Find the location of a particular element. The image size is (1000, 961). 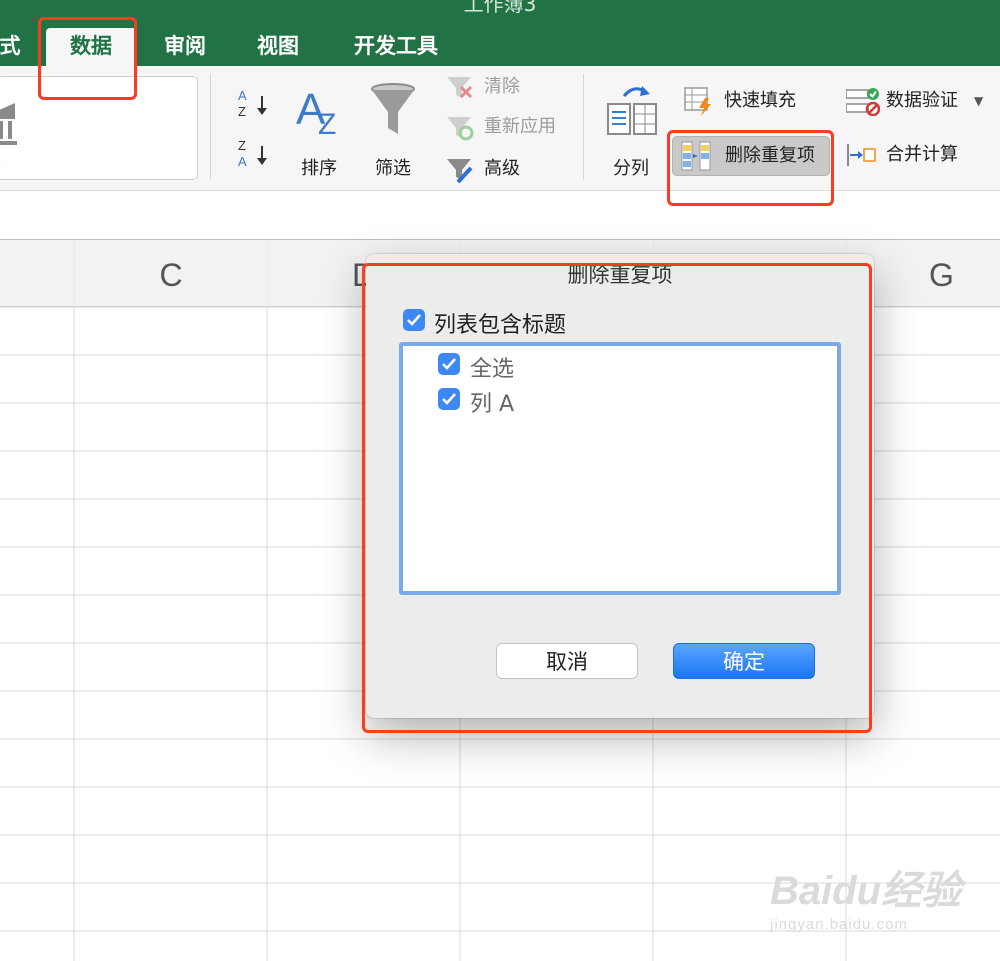

sort-az-icon: A Z is located at coordinates (252, 103).